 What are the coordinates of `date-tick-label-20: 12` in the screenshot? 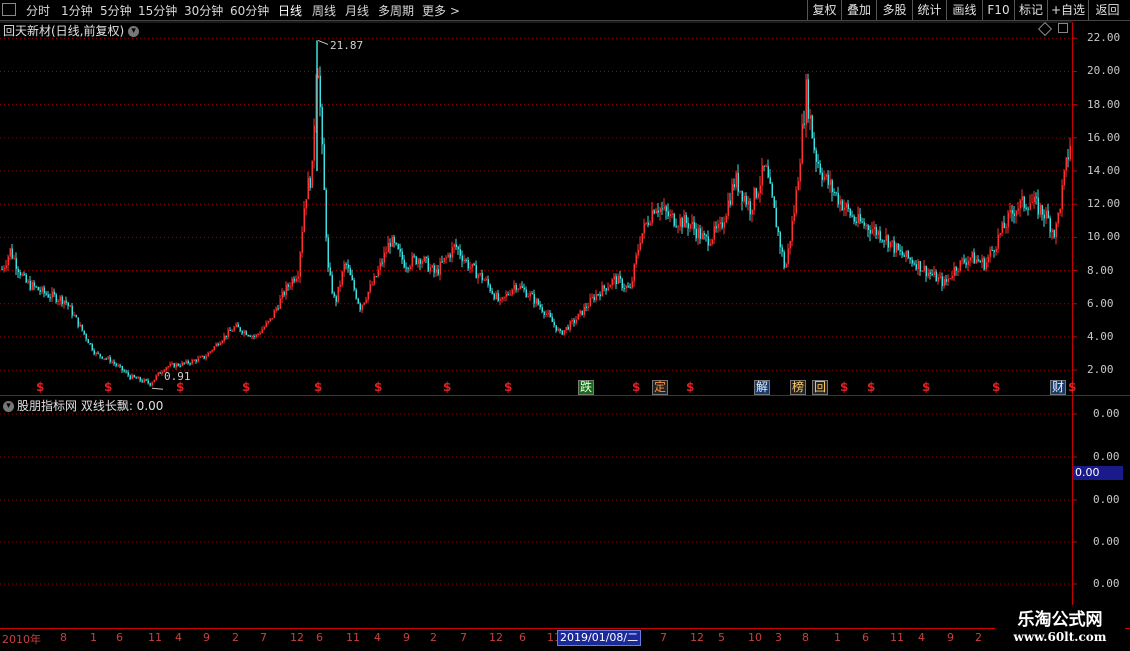 It's located at (697, 637).